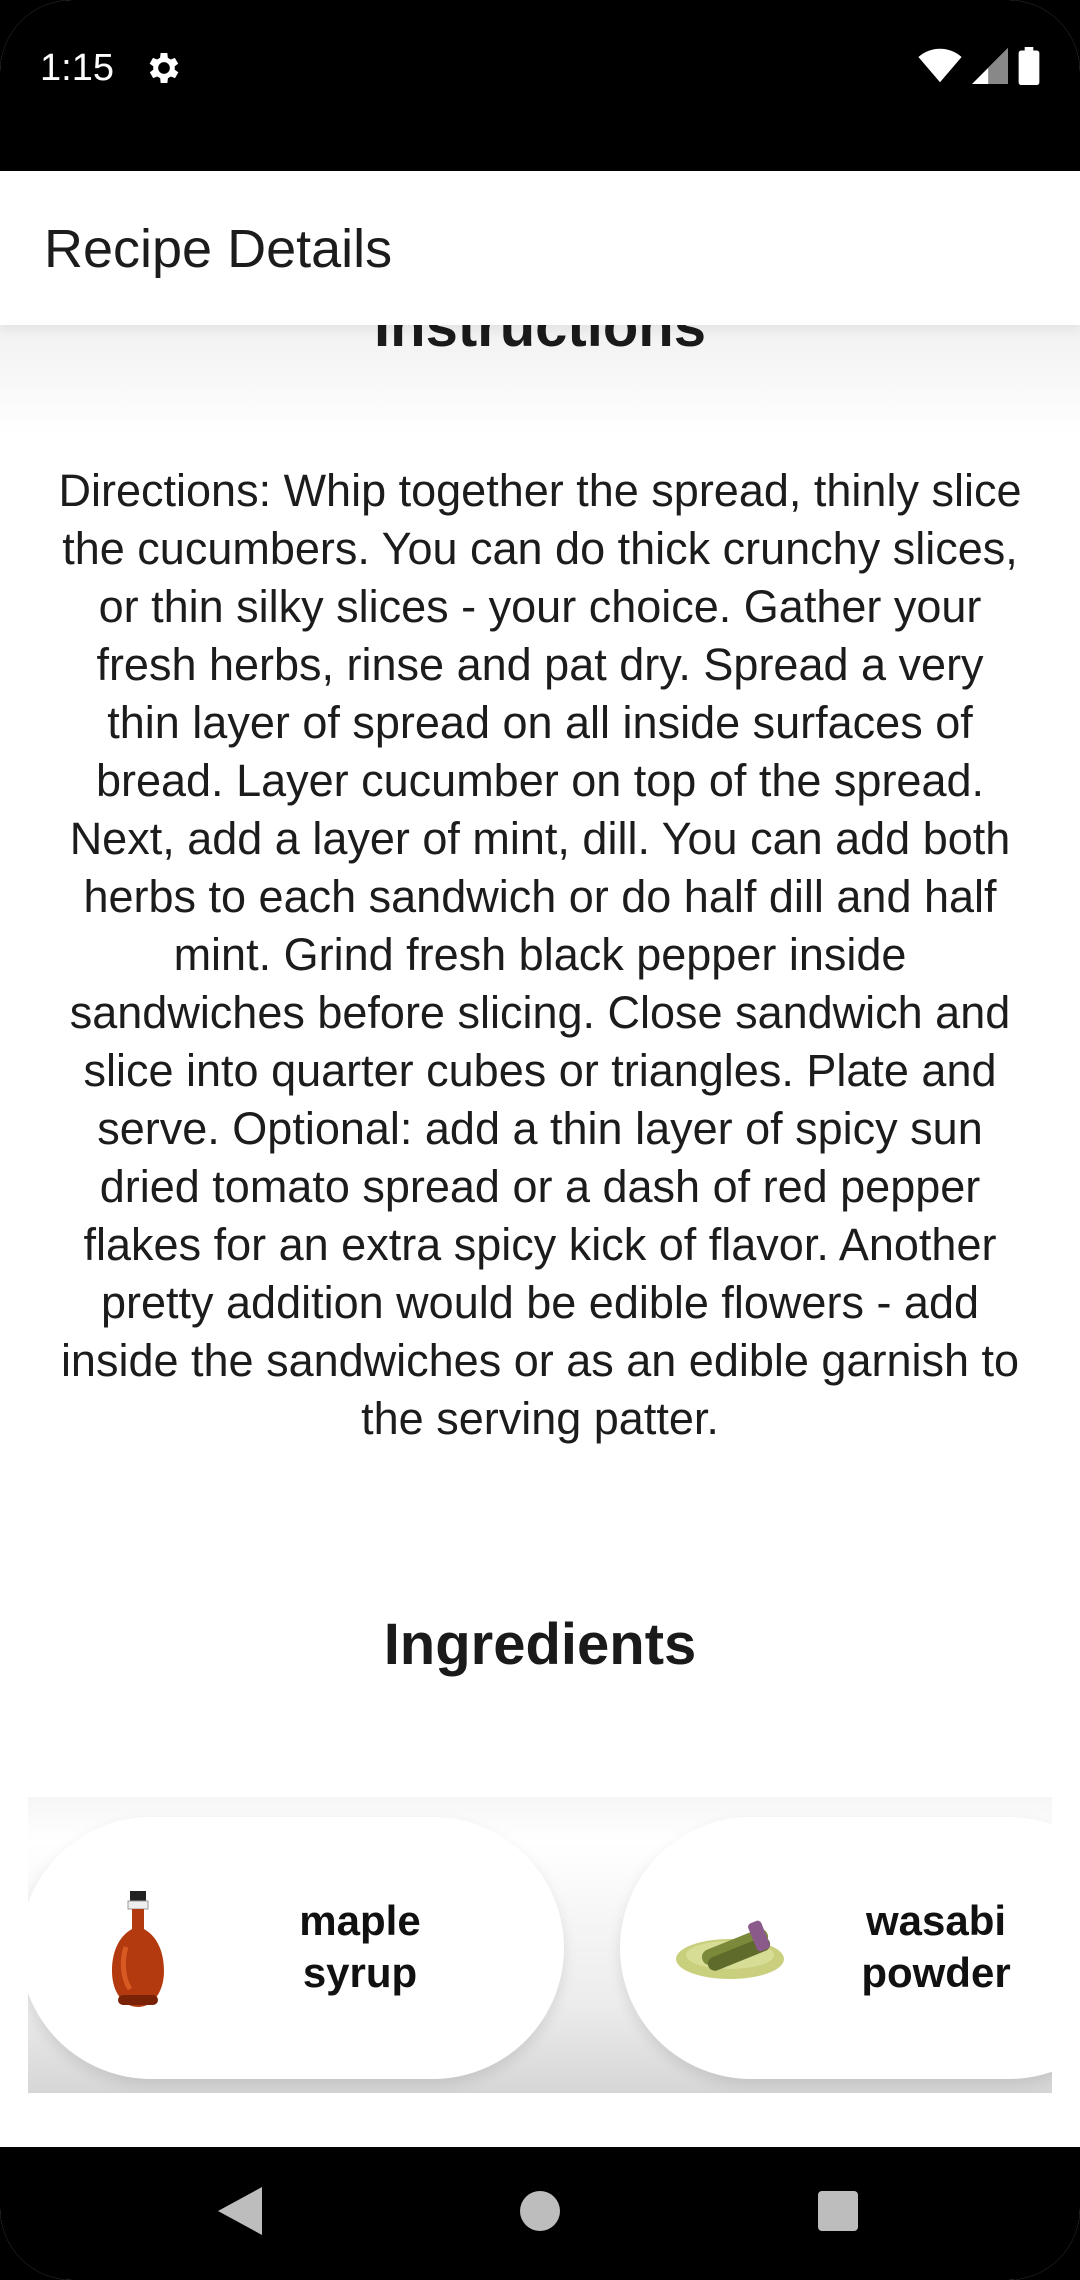 This screenshot has width=1080, height=2280. What do you see at coordinates (540, 85) in the screenshot?
I see `status-bar: 1:15` at bounding box center [540, 85].